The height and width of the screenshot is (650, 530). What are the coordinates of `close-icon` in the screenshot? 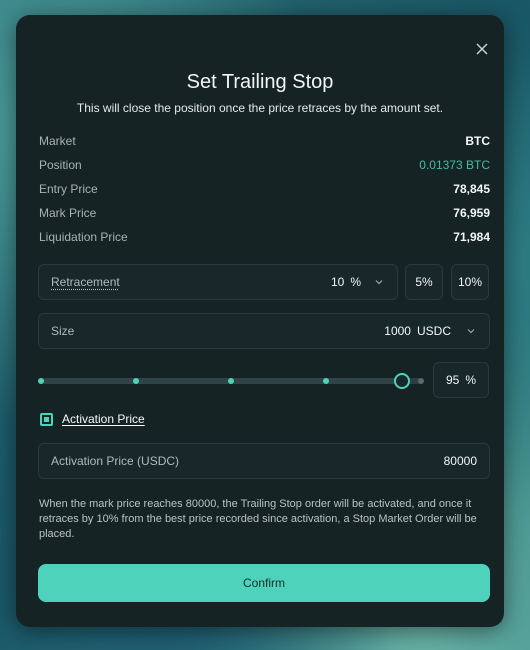 It's located at (482, 49).